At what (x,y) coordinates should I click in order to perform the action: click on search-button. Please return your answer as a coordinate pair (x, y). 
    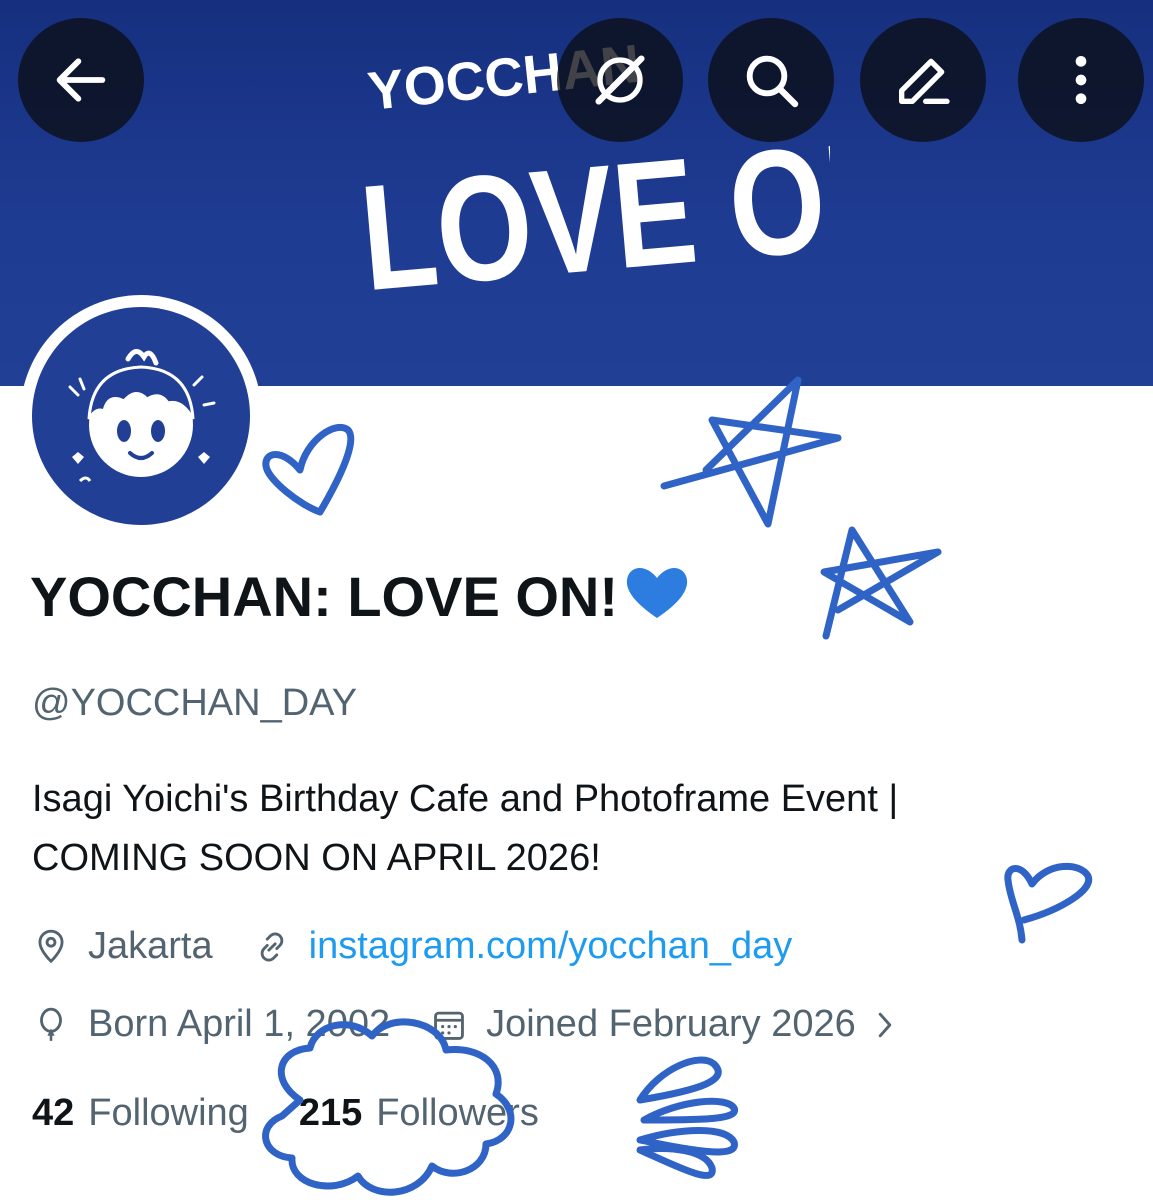
    Looking at the image, I should click on (771, 80).